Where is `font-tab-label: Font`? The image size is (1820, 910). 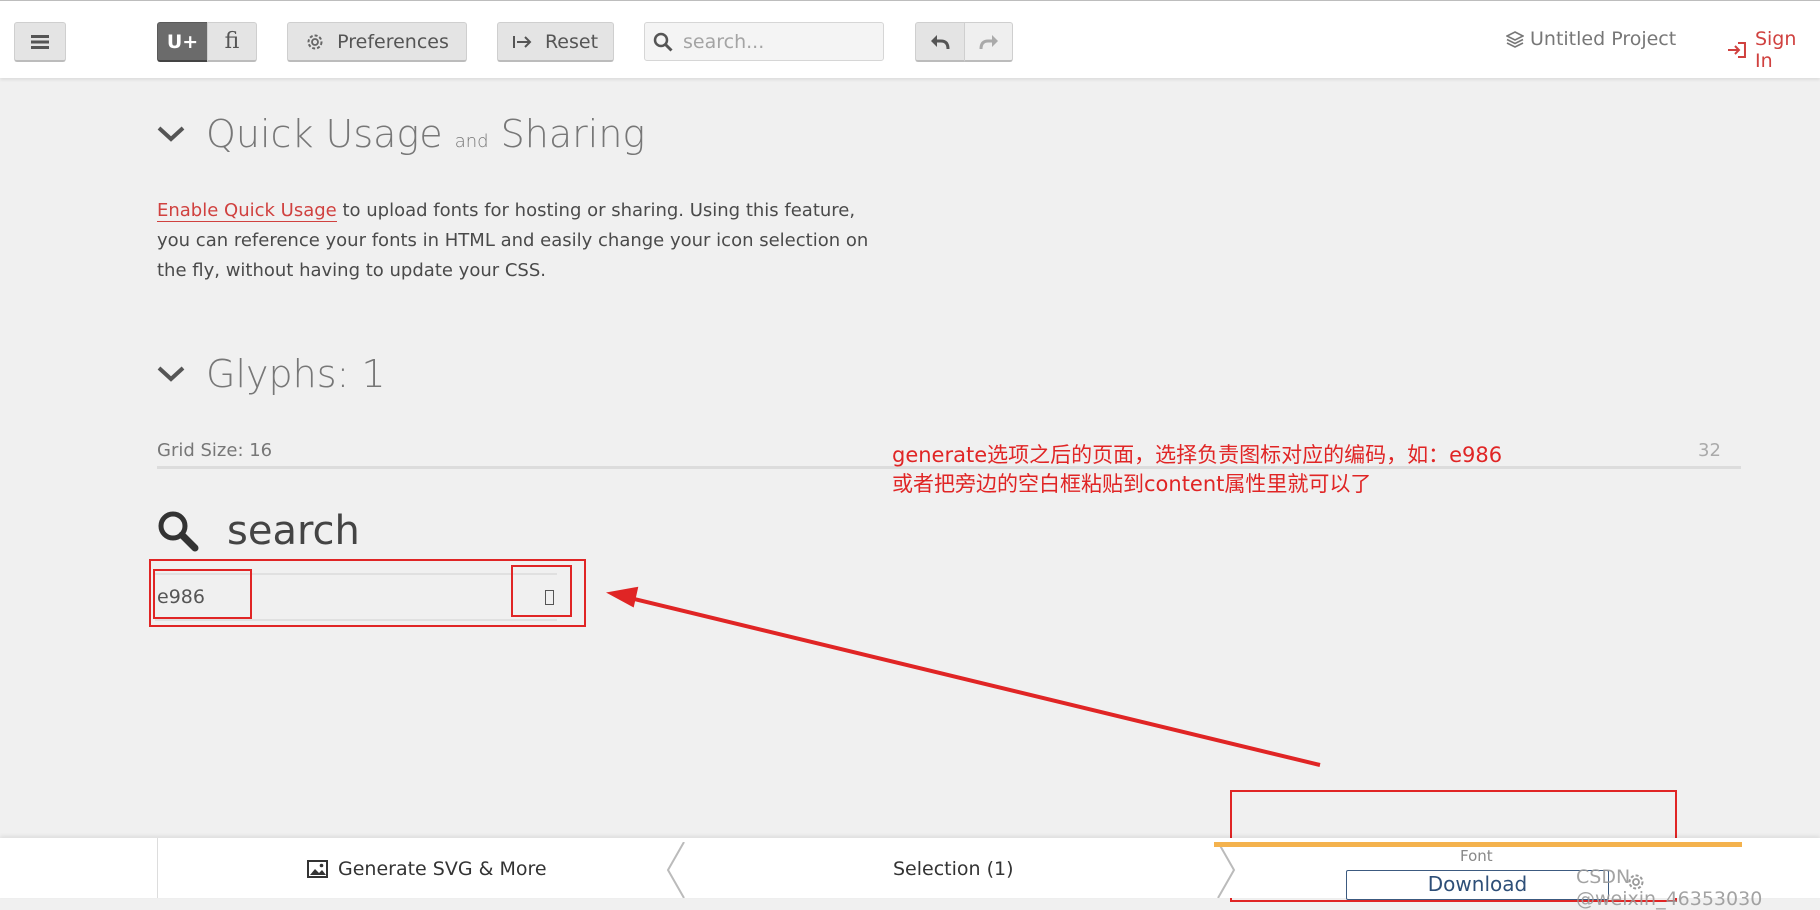 font-tab-label: Font is located at coordinates (1476, 856).